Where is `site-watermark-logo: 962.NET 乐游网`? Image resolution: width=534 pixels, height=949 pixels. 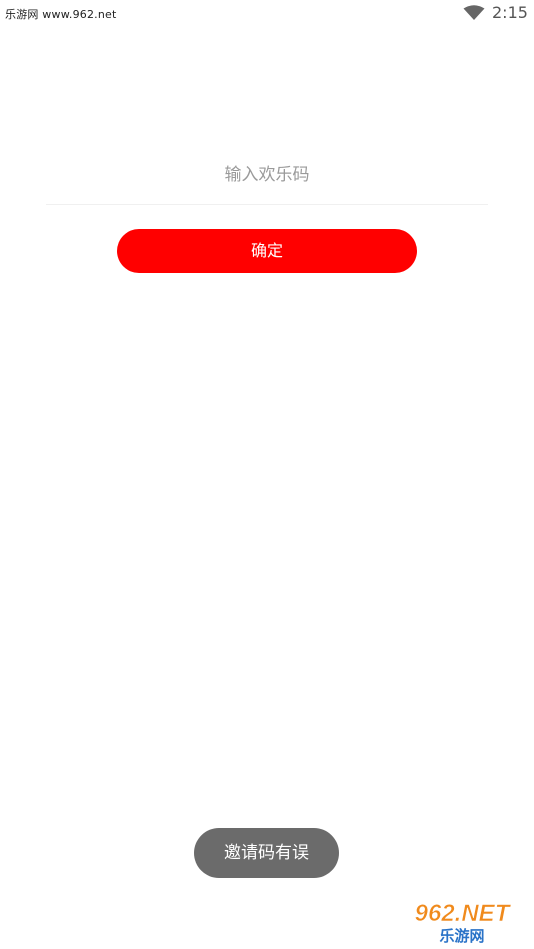 site-watermark-logo: 962.NET 乐游网 is located at coordinates (463, 922).